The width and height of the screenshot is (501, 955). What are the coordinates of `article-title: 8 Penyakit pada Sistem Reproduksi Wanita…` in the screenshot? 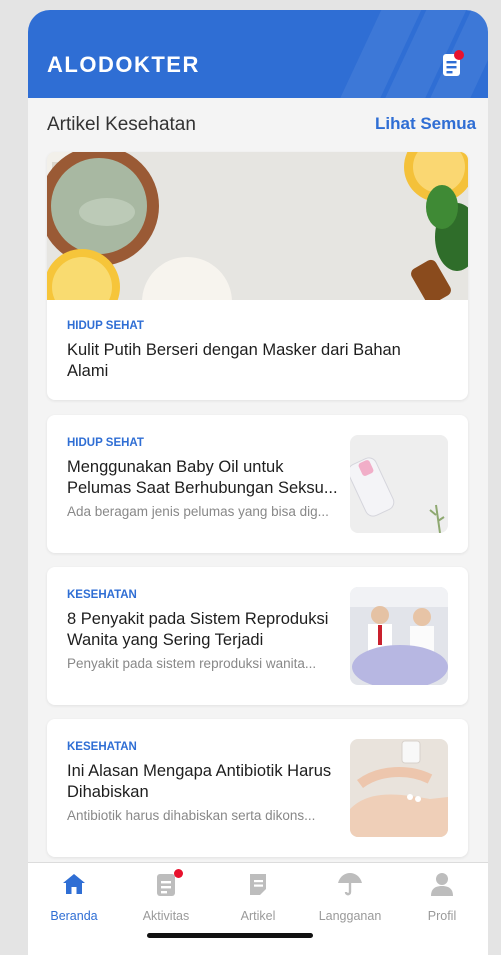 It's located at (198, 629).